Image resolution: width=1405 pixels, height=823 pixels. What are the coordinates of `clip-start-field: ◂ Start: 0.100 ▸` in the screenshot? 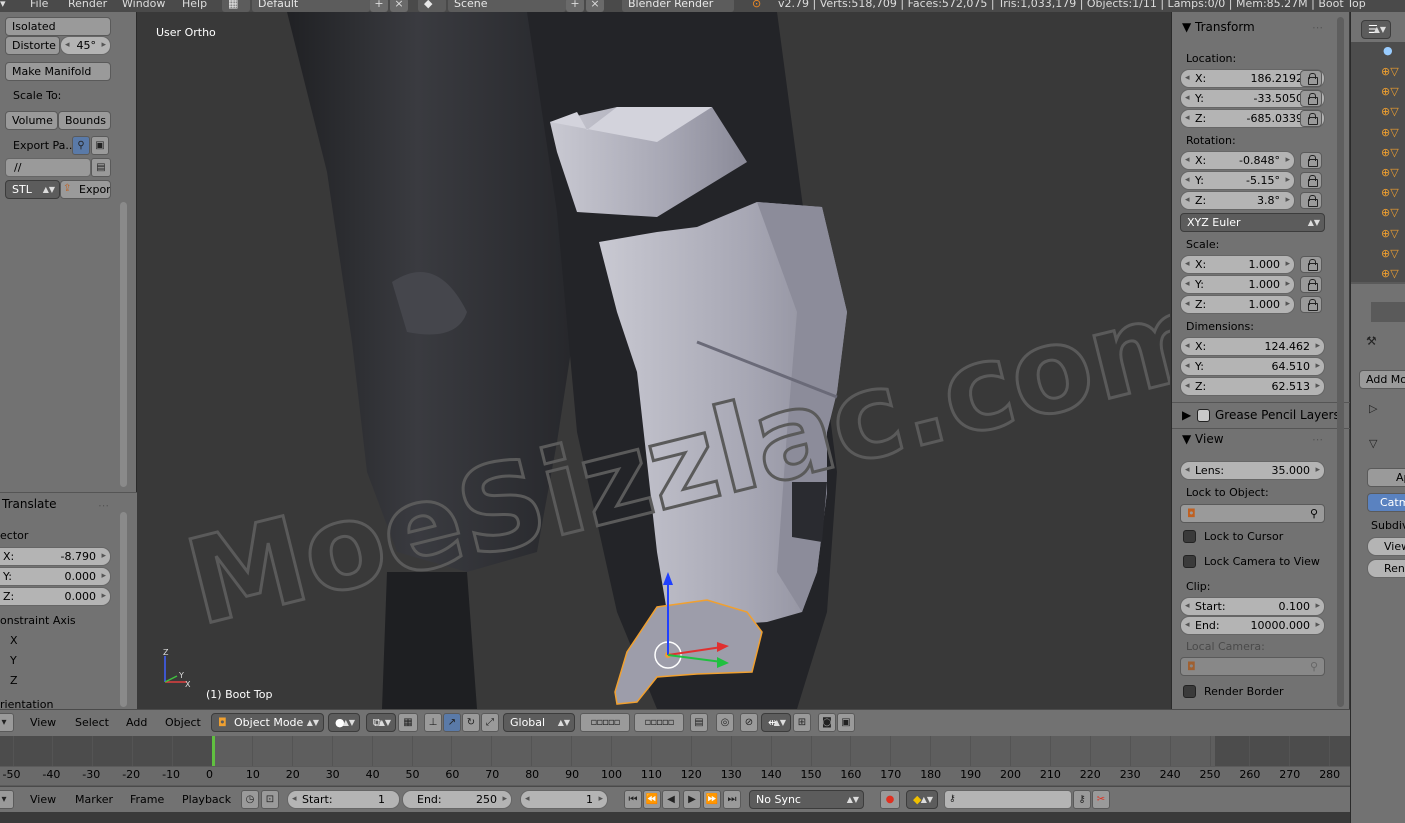 It's located at (1252, 606).